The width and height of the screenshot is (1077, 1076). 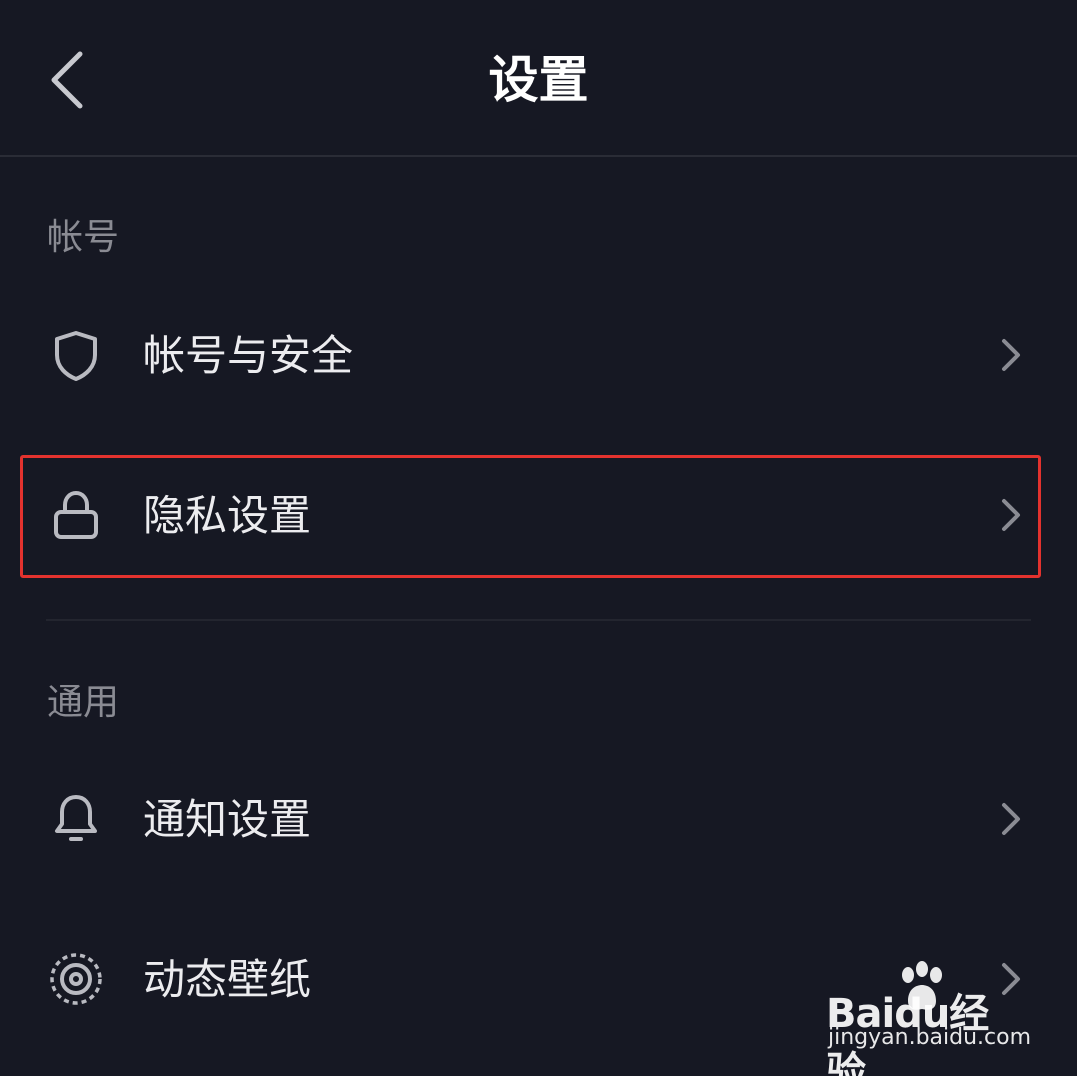 What do you see at coordinates (76, 356) in the screenshot?
I see `shield-icon` at bounding box center [76, 356].